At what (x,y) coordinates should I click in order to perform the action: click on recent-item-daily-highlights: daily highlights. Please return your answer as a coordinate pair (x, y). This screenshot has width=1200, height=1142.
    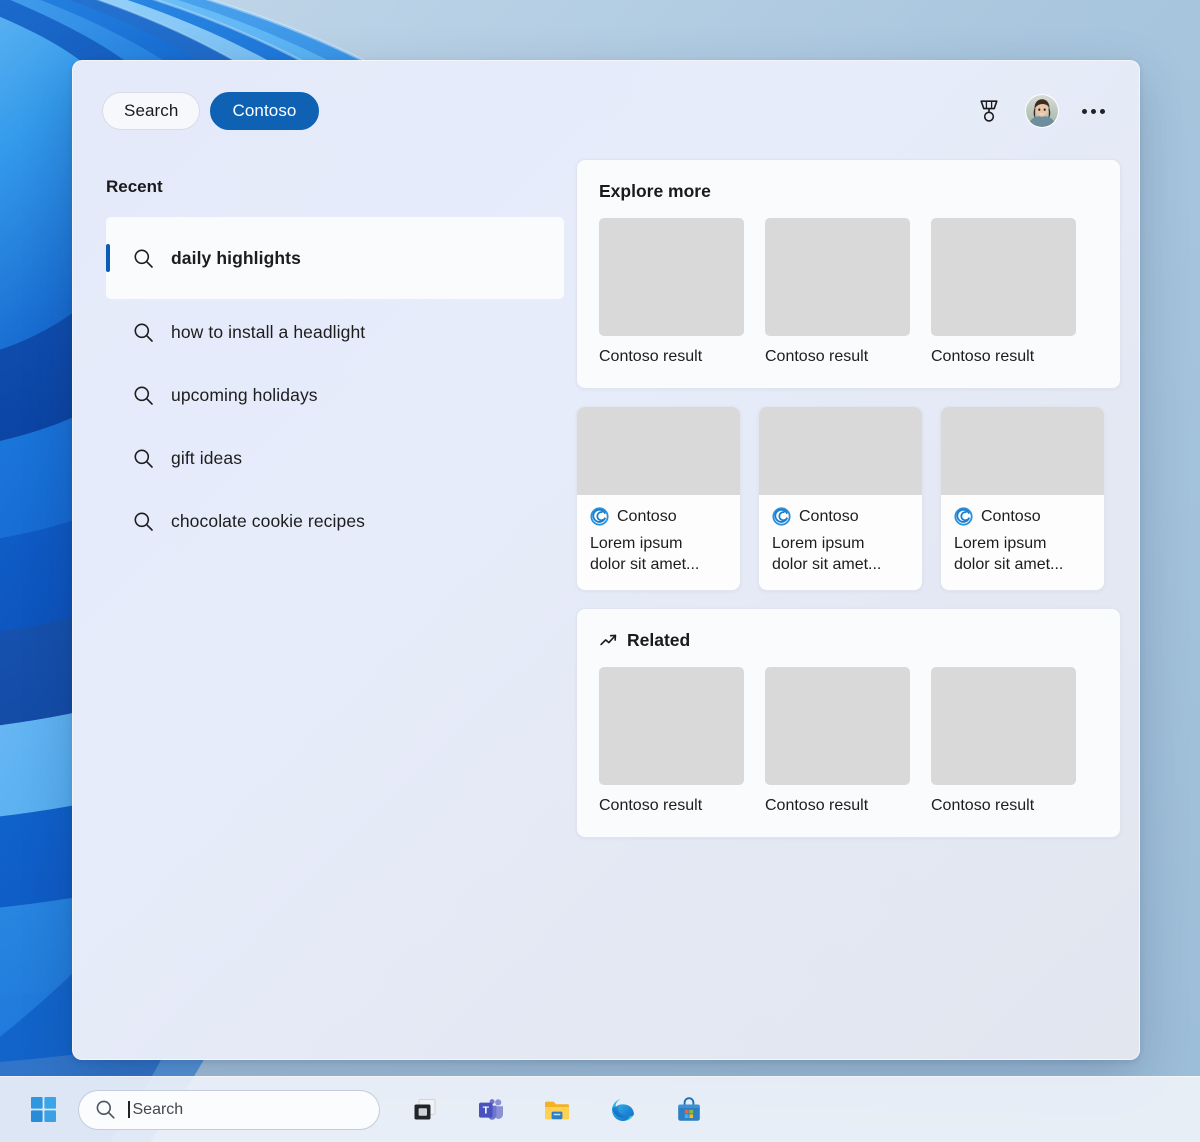
    Looking at the image, I should click on (335, 258).